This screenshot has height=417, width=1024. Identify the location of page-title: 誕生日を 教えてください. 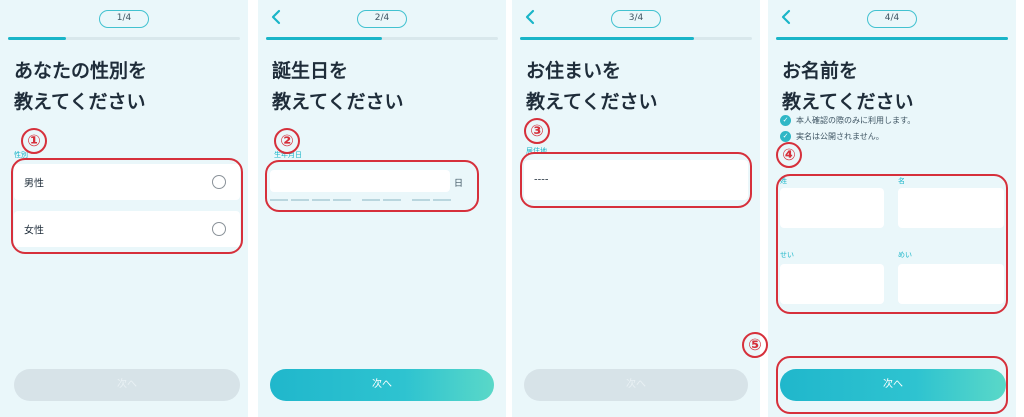
(337, 87).